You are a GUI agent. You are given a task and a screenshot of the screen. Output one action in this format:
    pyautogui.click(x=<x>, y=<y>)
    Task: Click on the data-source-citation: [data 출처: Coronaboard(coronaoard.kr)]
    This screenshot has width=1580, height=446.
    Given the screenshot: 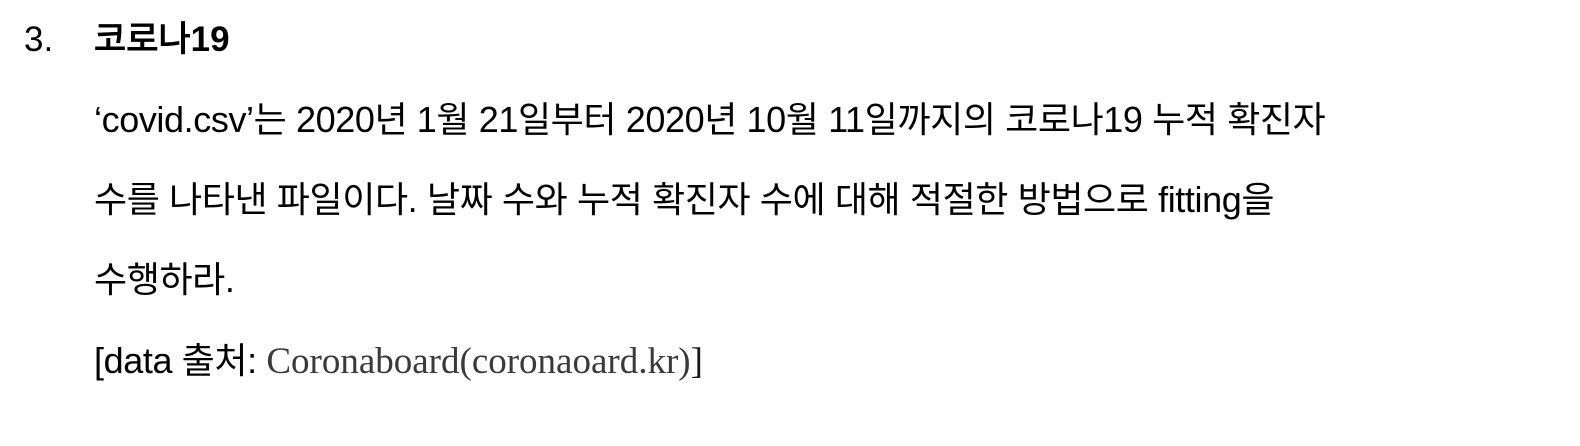 What is the action you would take?
    pyautogui.click(x=398, y=361)
    